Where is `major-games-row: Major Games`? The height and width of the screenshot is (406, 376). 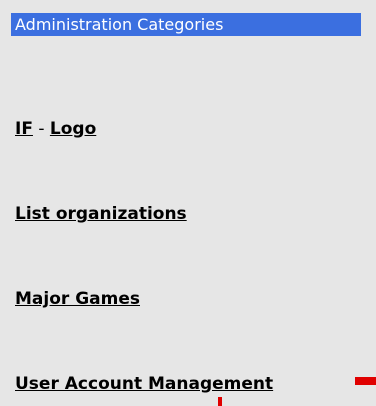 major-games-row: Major Games is located at coordinates (77, 299).